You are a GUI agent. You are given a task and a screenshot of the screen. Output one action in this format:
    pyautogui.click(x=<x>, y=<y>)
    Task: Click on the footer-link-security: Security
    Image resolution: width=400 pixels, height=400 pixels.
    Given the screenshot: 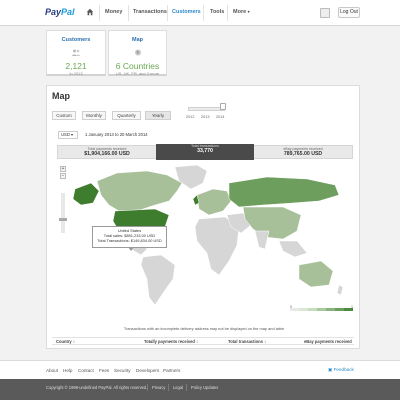 What is the action you would take?
    pyautogui.click(x=122, y=370)
    